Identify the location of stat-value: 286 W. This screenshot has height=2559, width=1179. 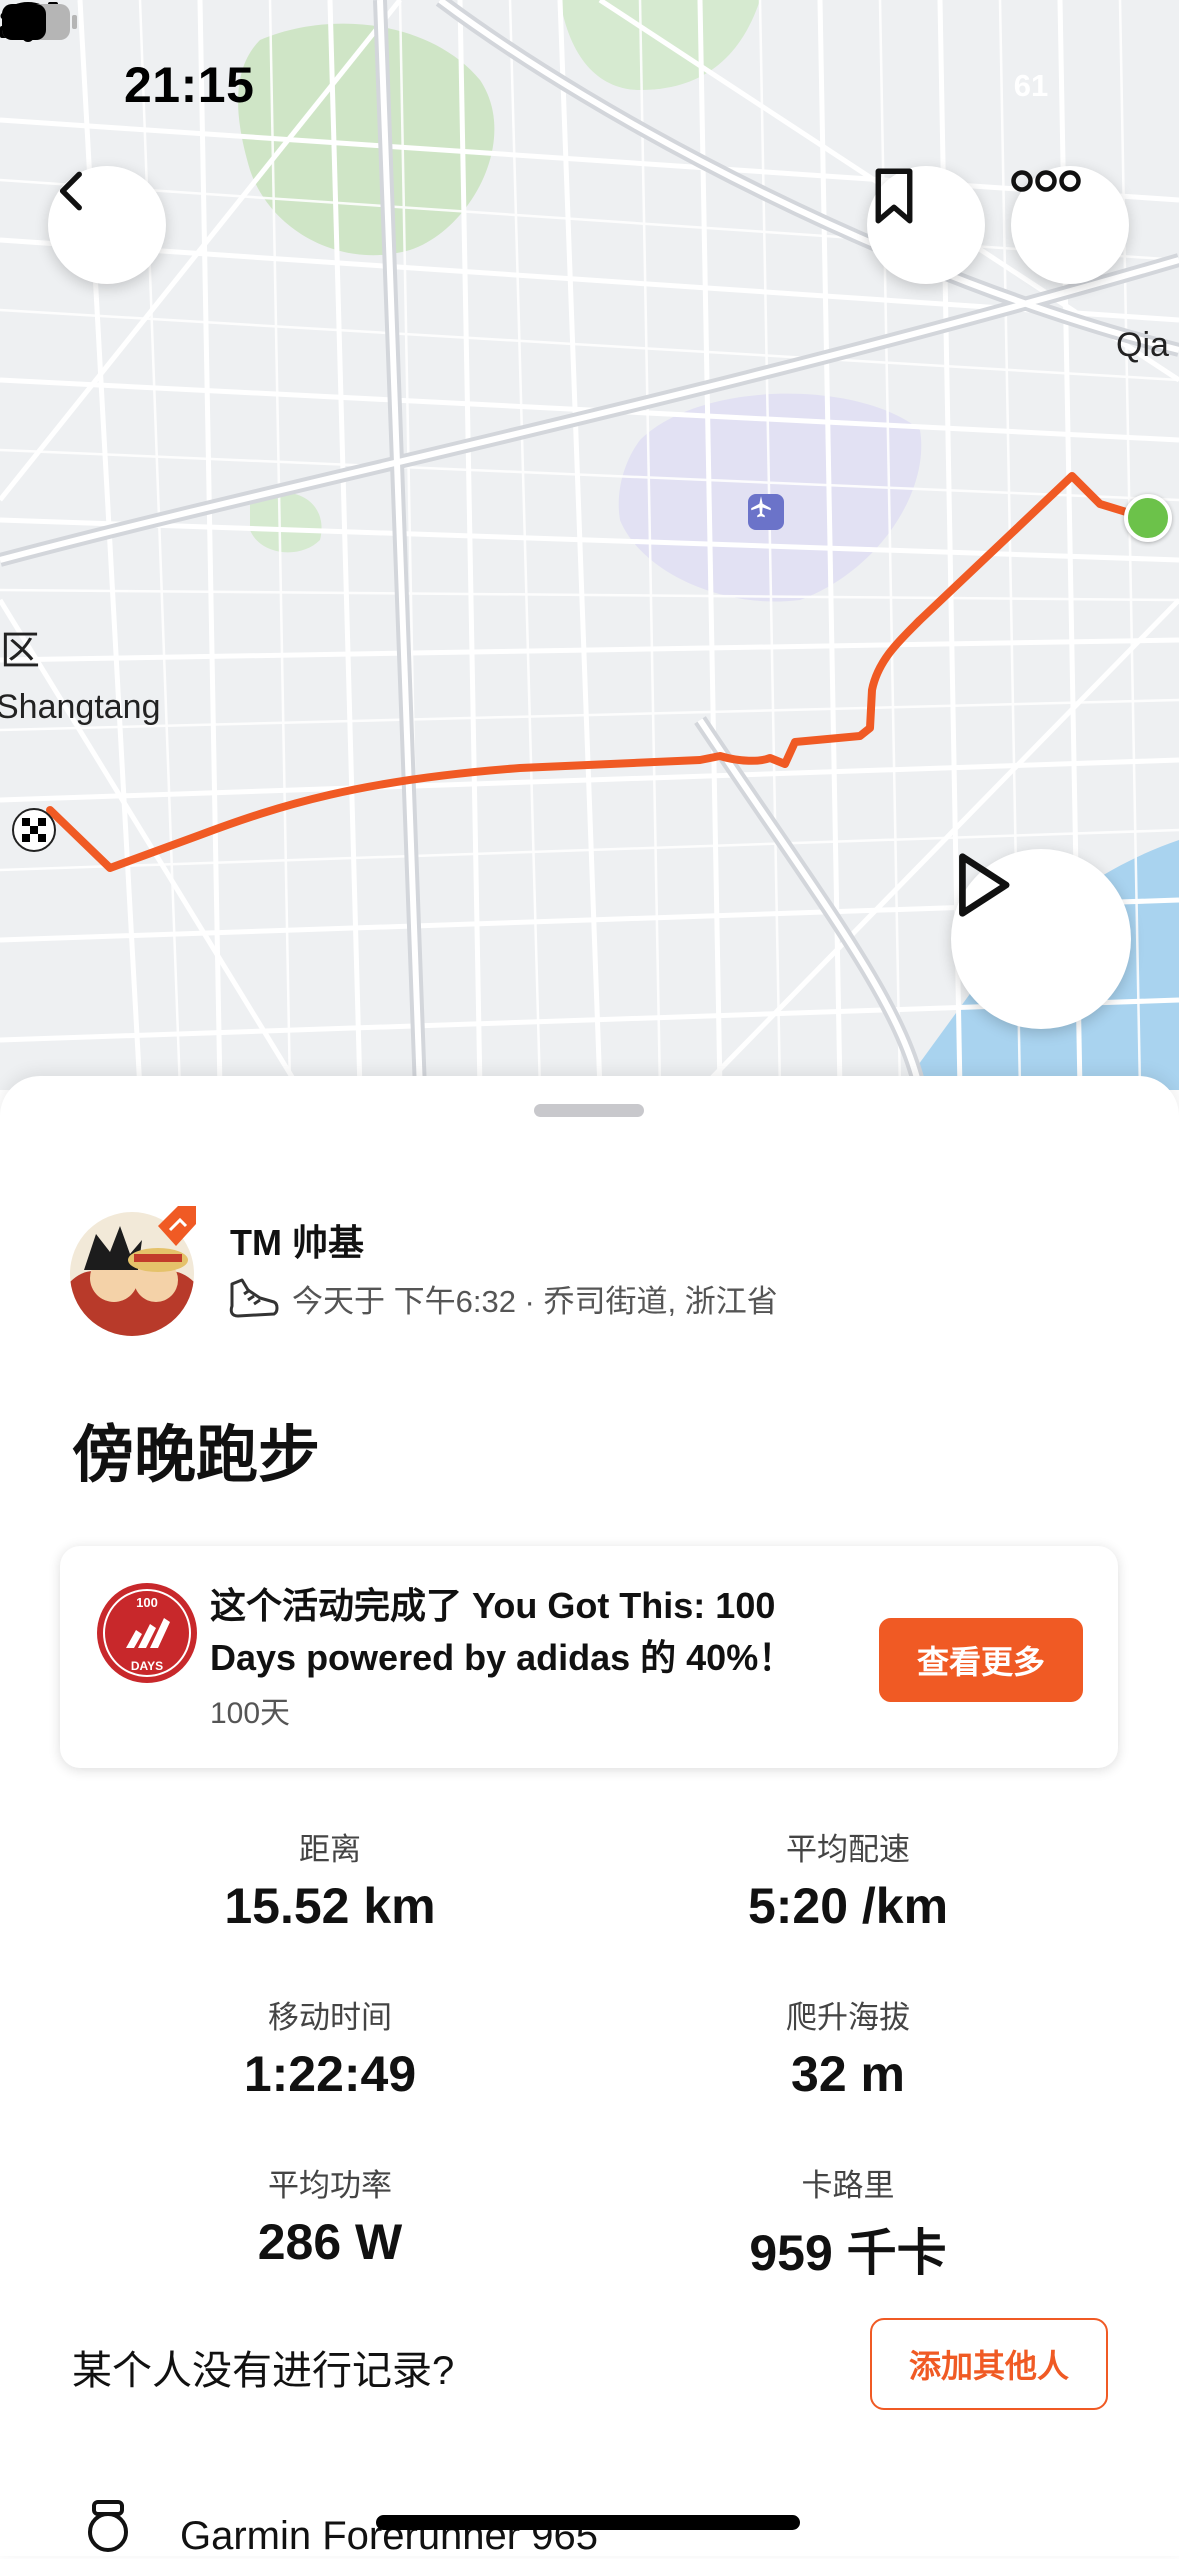
(330, 2242).